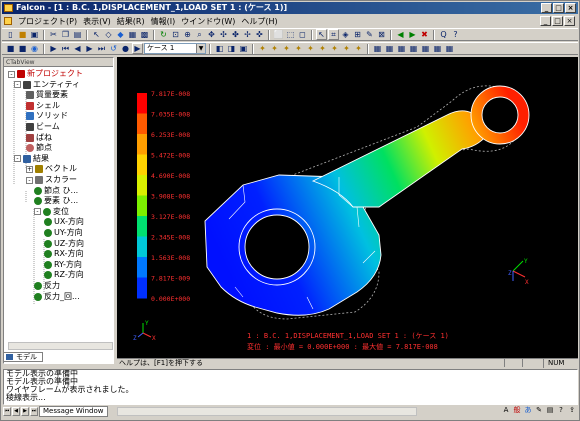 This screenshot has width=580, height=421. What do you see at coordinates (550, 410) in the screenshot?
I see `dictionary-icon: ▤` at bounding box center [550, 410].